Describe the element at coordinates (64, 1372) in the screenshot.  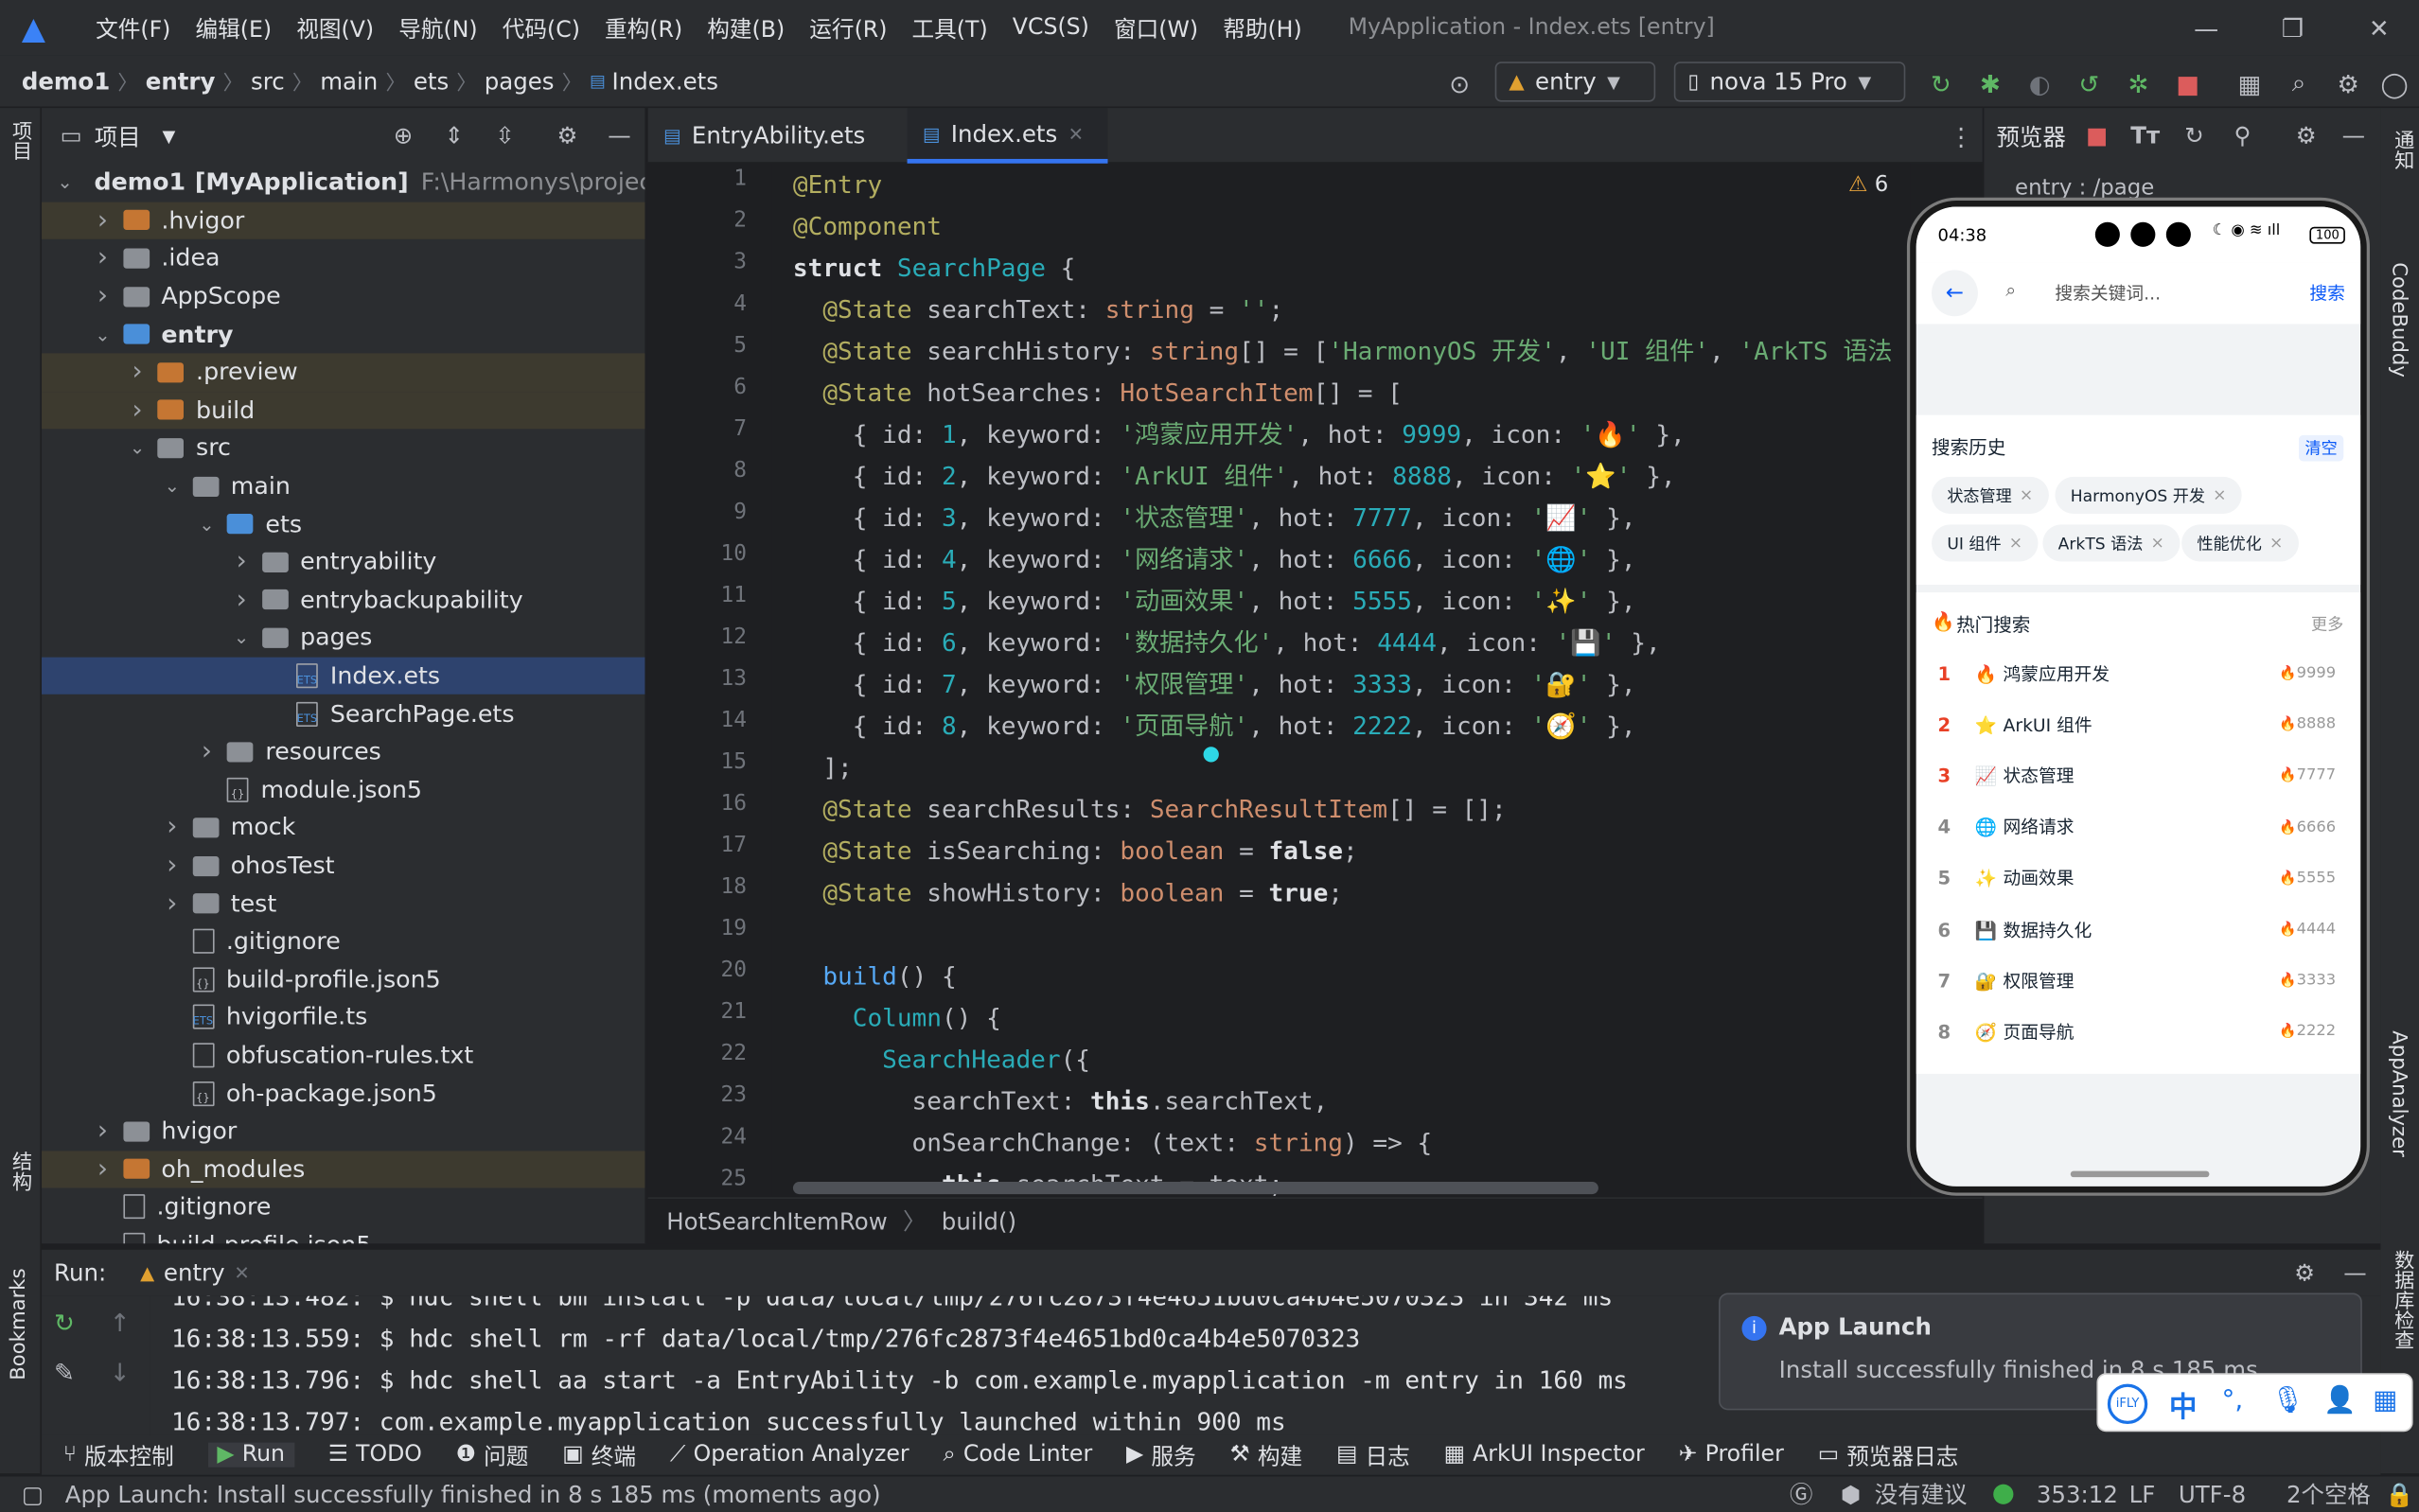
I see `wrench-icon: ✎` at that location.